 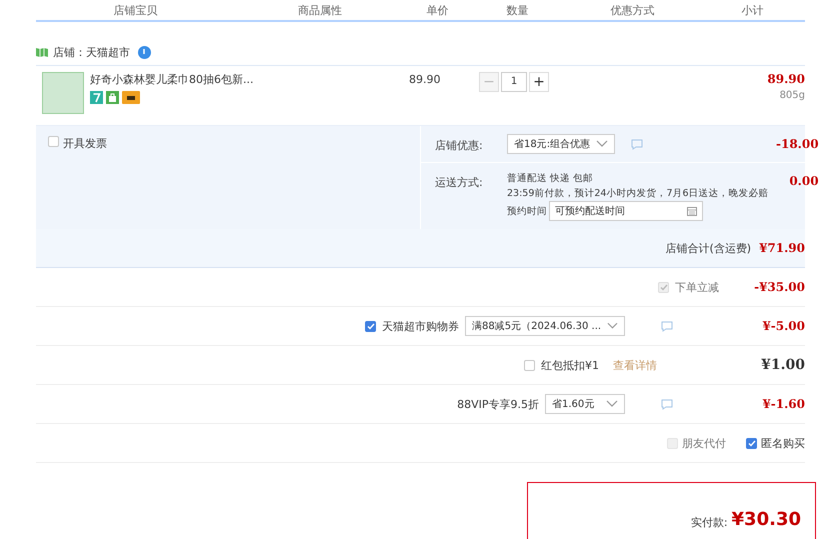 I want to click on discount-amount: ¥-1.60, so click(x=783, y=404).